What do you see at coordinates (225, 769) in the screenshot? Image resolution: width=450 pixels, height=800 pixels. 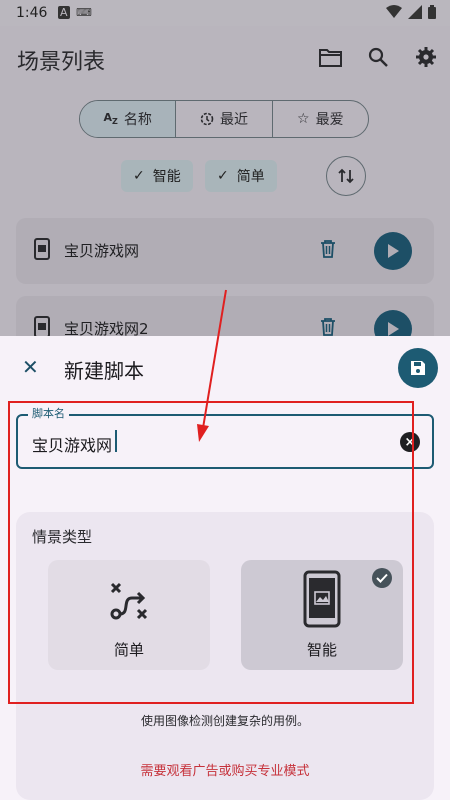 I see `pro-upgrade-link: 需要观看广告或购买专业模式` at bounding box center [225, 769].